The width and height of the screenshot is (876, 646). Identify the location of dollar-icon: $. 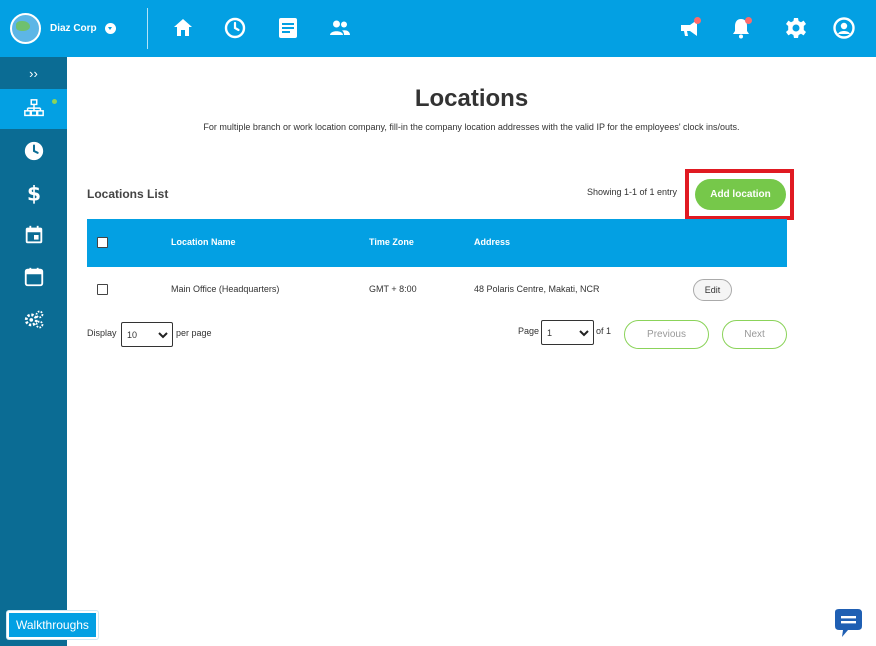
(33, 193).